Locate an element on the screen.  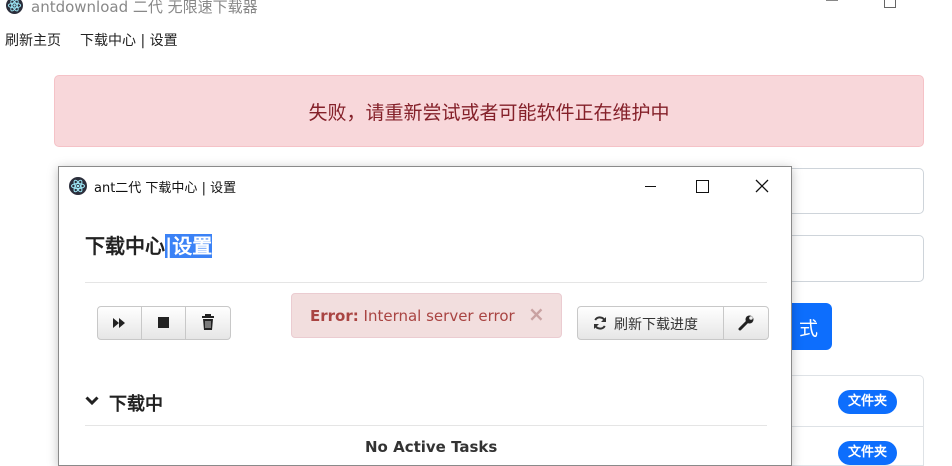
submit-button-label: 式 is located at coordinates (808, 329).